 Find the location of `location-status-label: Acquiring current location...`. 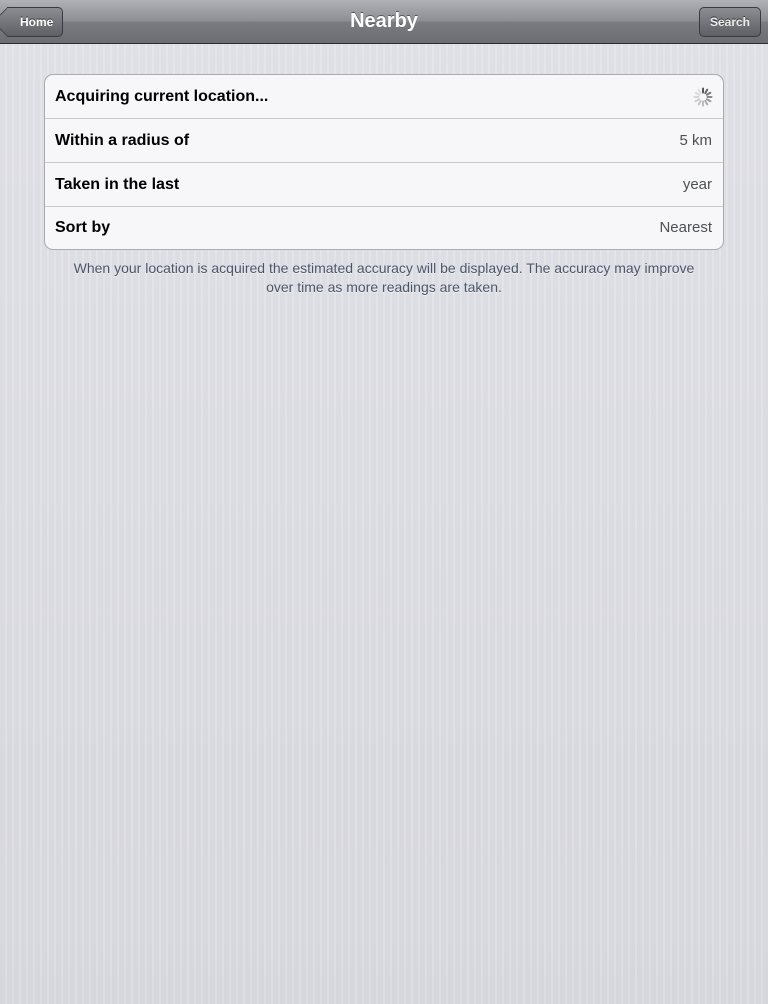

location-status-label: Acquiring current location... is located at coordinates (162, 96).